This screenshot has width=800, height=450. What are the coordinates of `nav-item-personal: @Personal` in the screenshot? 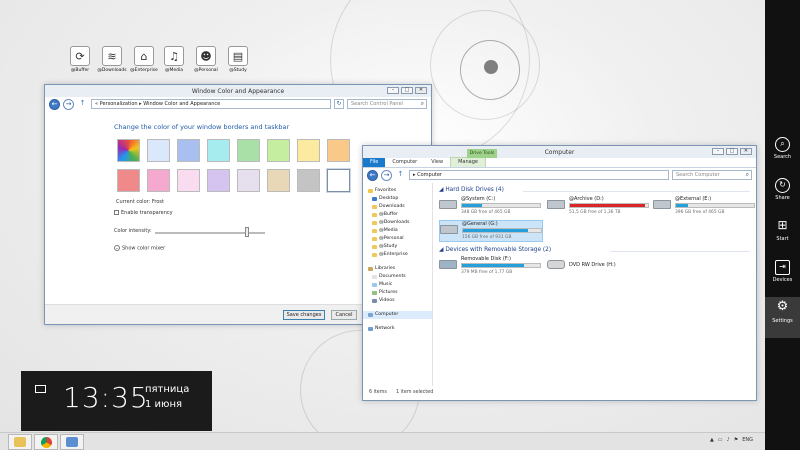 It's located at (397, 239).